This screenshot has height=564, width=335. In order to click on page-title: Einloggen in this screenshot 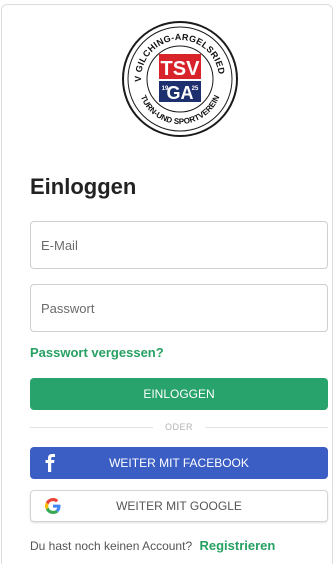, I will do `click(83, 186)`.